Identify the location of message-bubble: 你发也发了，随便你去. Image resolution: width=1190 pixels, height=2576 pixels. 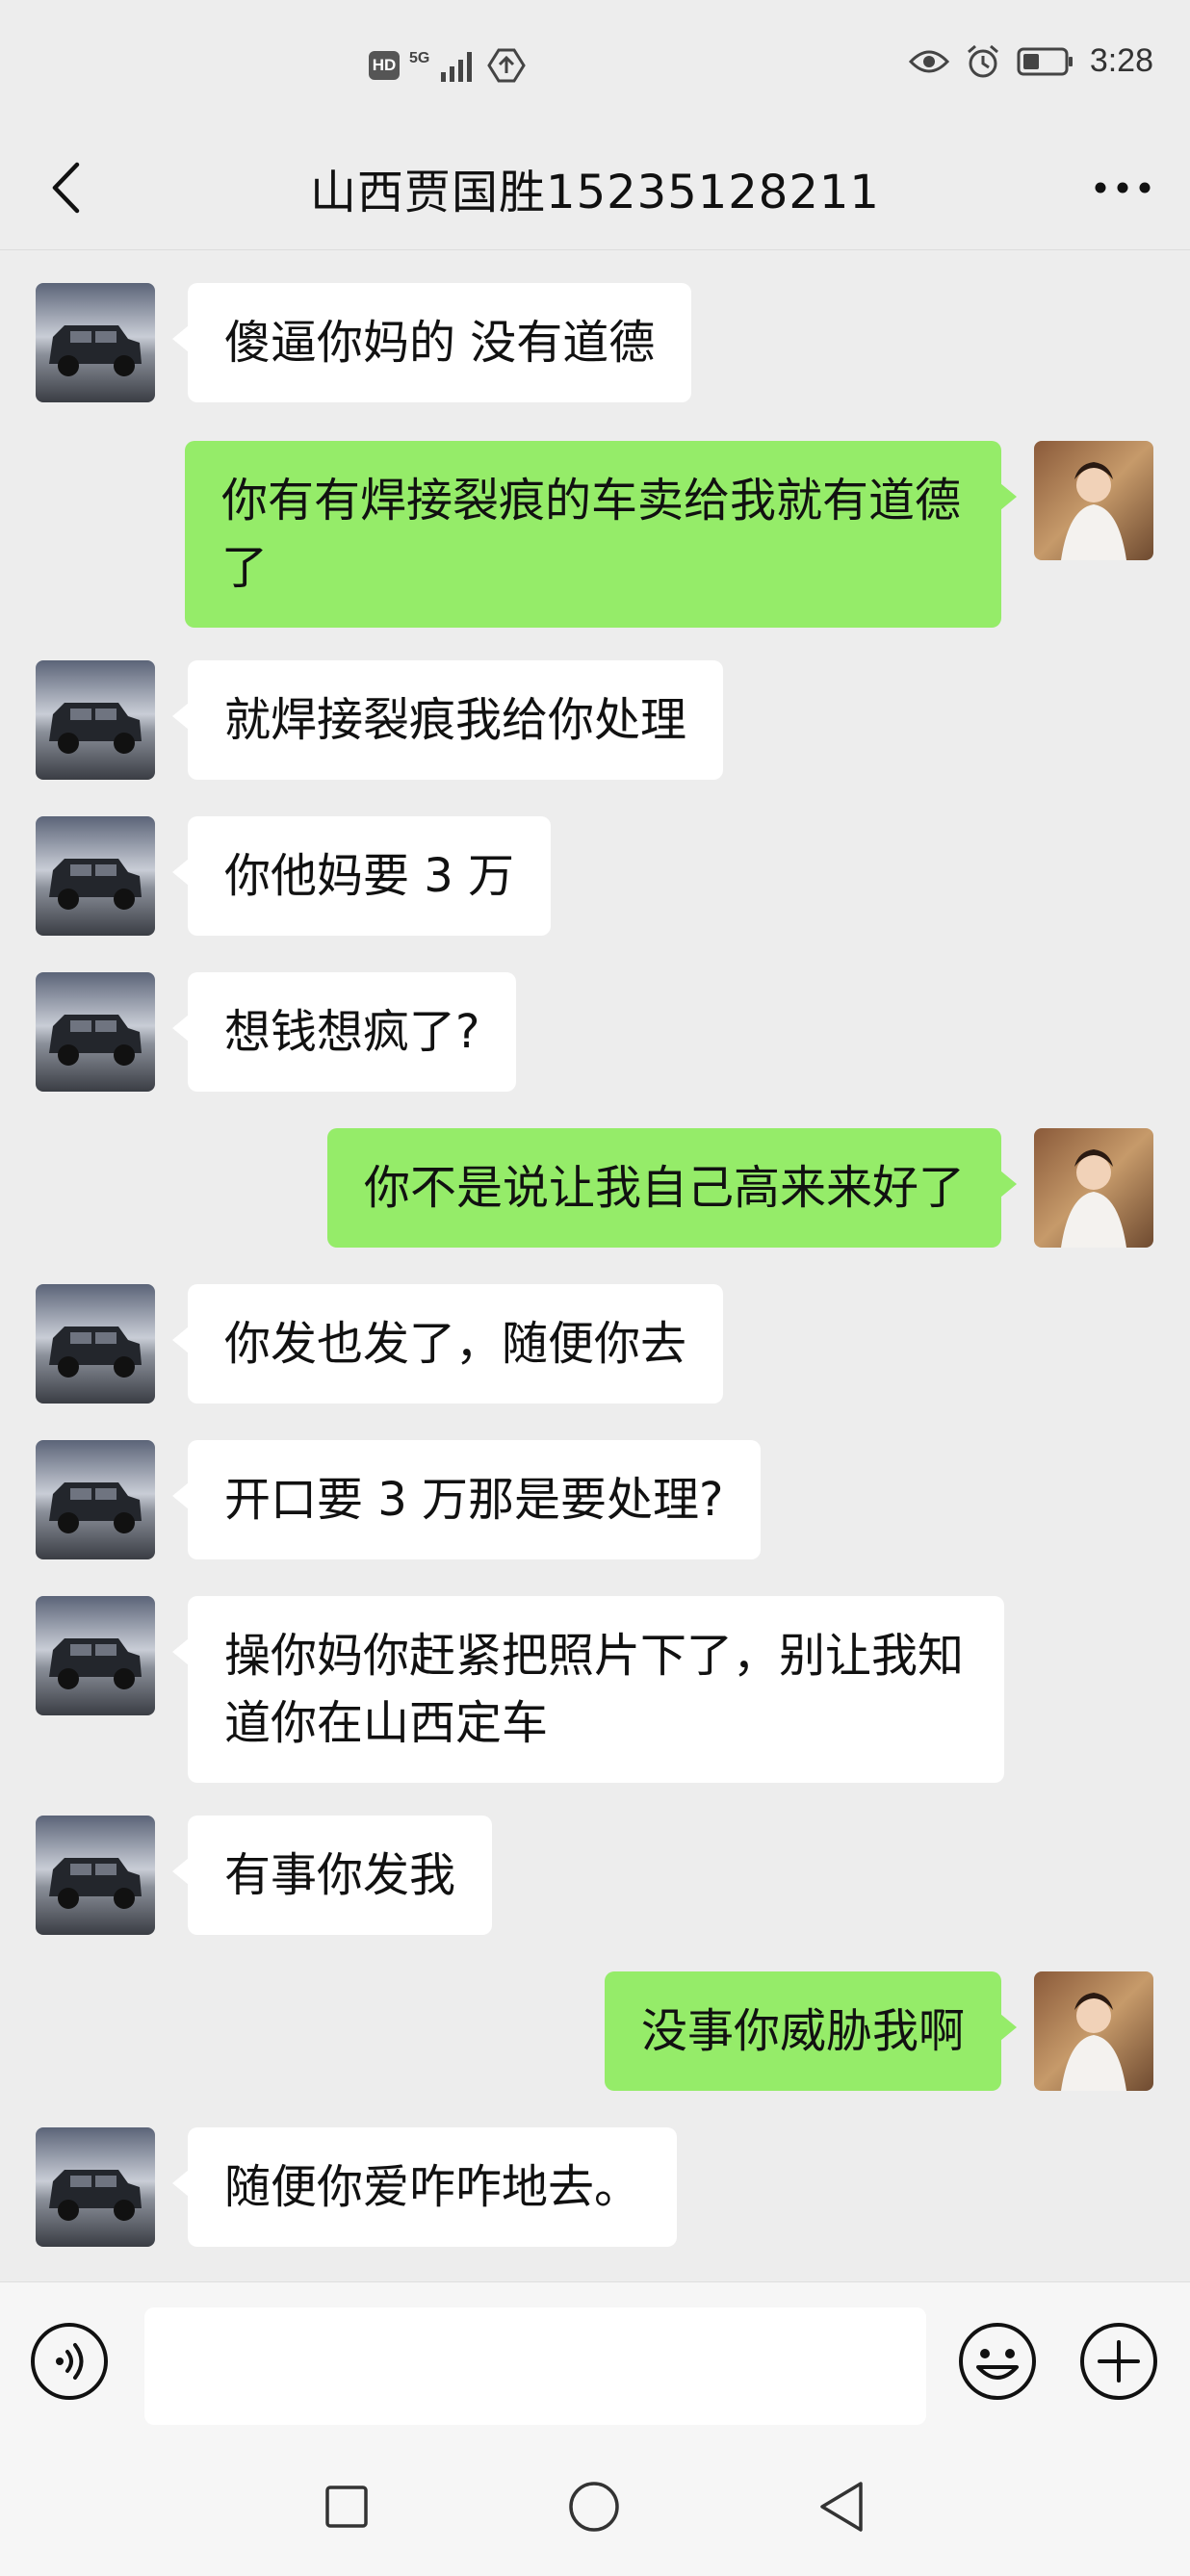
(448, 1344).